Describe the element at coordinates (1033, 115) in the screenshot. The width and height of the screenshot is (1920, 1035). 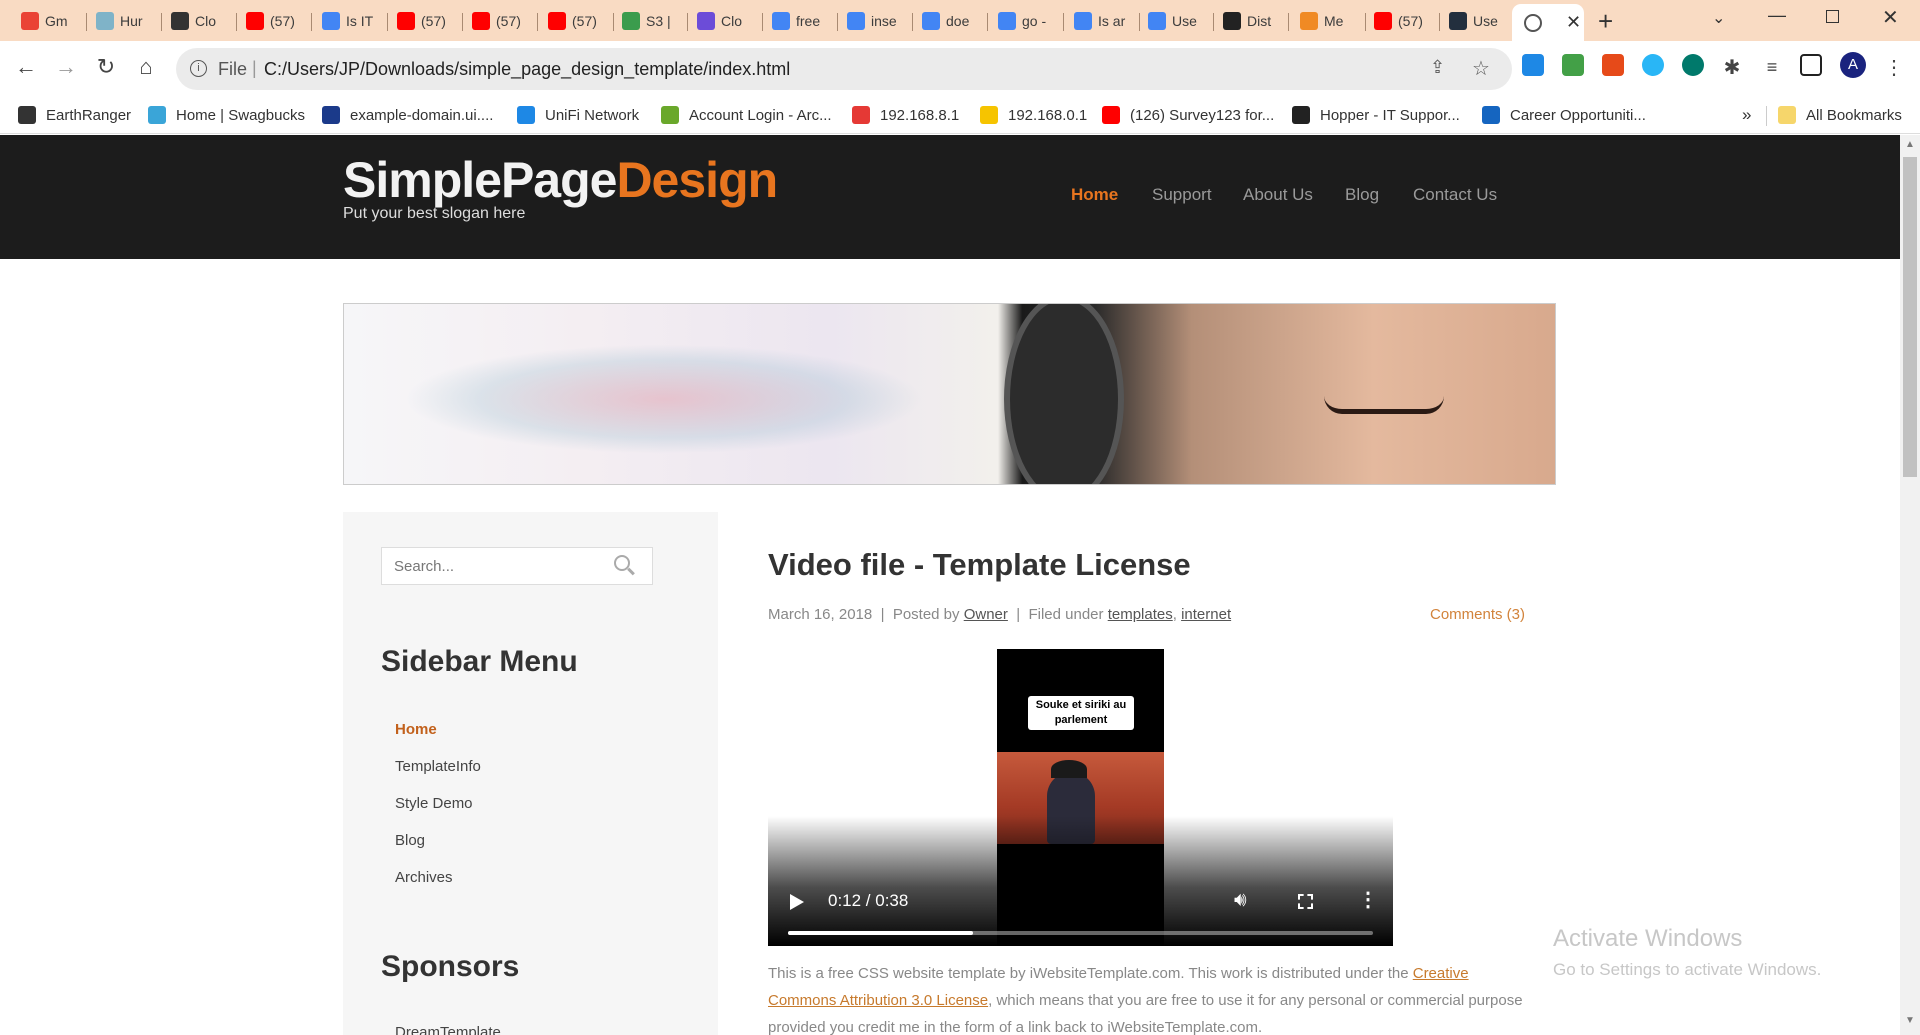
I see `bookmark-item: 192.168.0.1` at that location.